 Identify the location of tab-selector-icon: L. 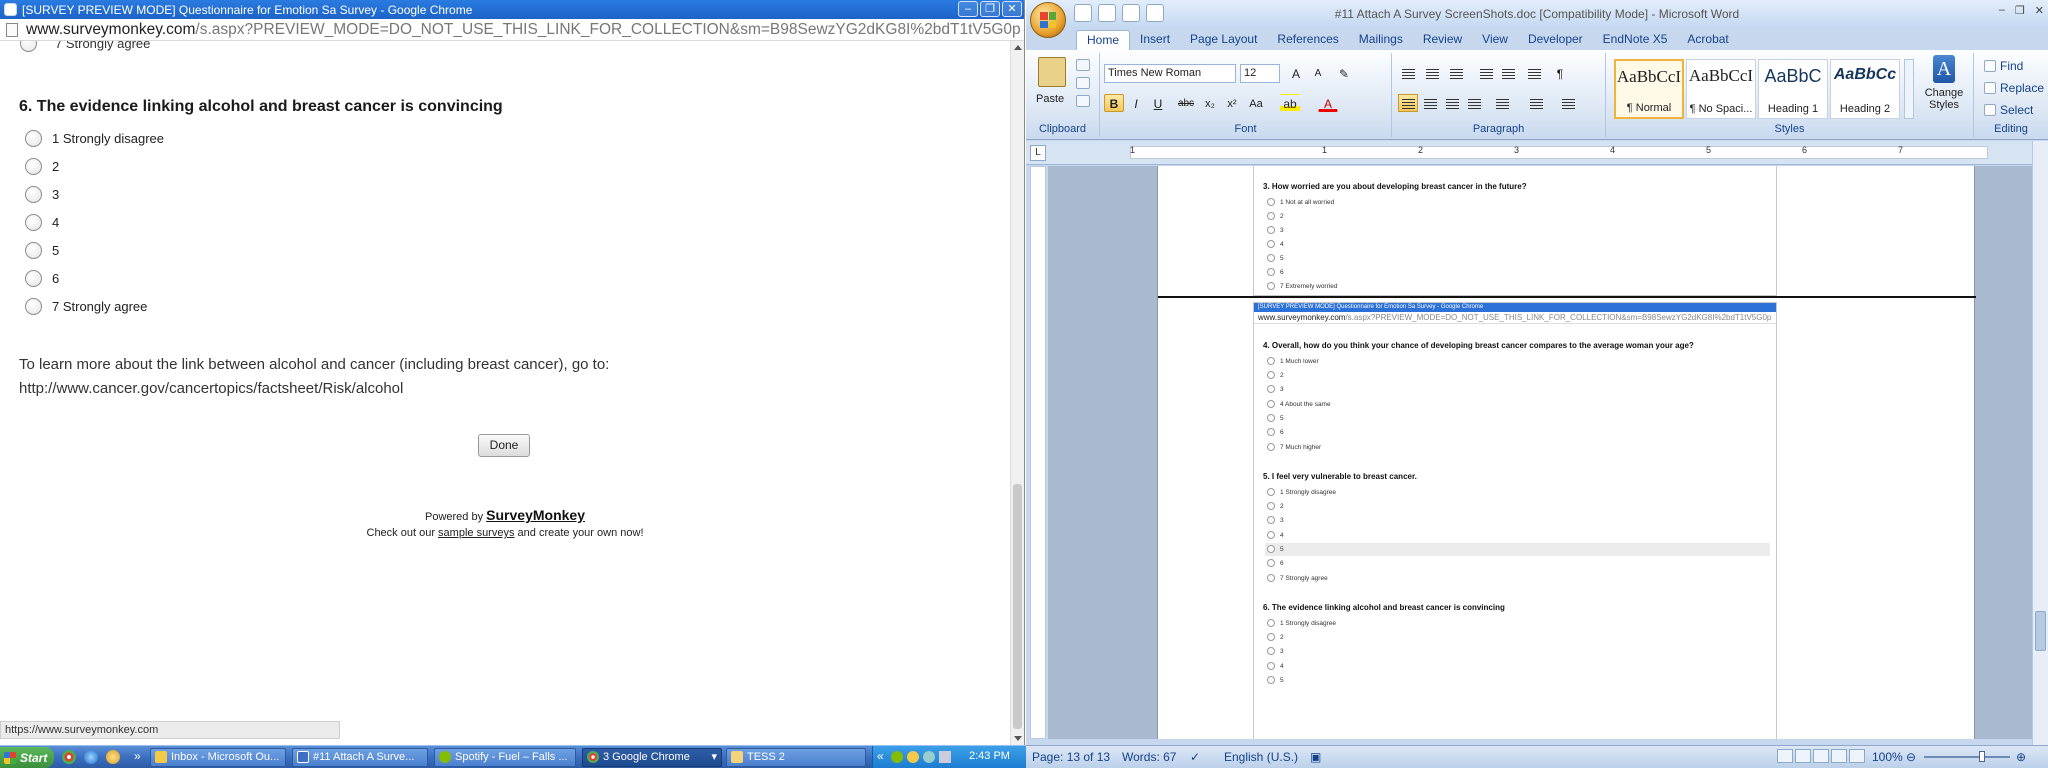
(1038, 153).